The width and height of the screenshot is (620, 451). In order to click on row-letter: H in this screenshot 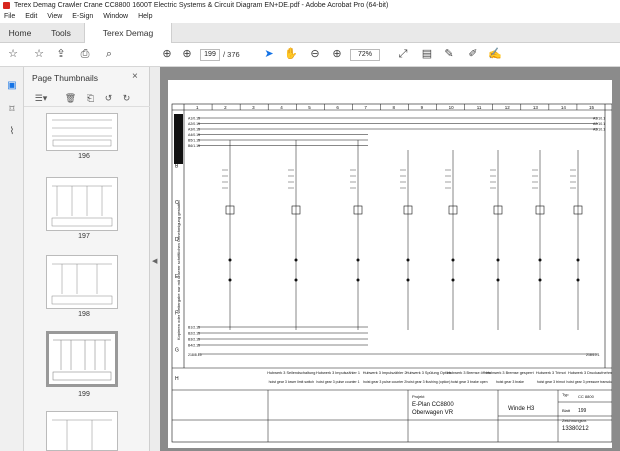, I will do `click(177, 379)`.